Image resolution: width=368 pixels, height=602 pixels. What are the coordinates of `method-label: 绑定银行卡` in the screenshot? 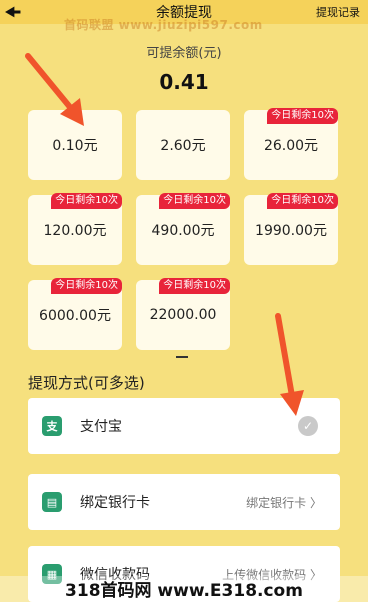 It's located at (115, 503).